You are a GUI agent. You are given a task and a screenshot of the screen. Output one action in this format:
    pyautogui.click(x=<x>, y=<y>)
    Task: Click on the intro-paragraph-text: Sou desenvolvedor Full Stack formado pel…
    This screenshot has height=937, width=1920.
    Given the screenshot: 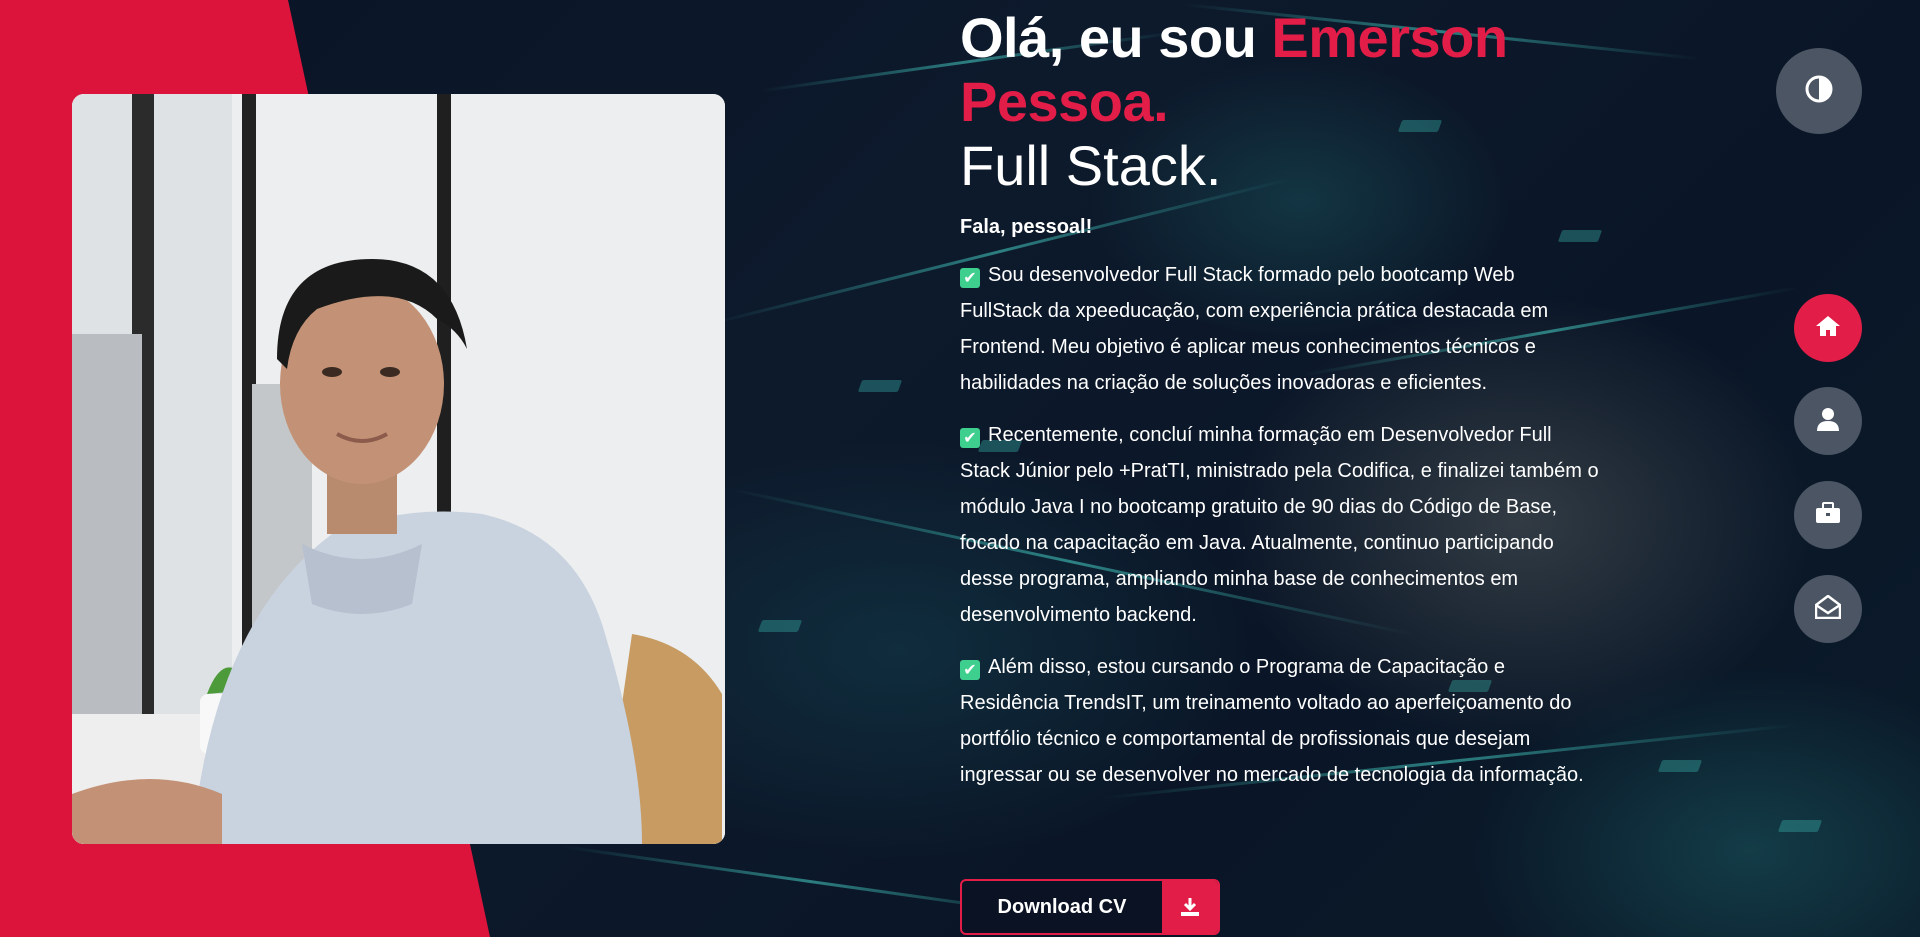 What is the action you would take?
    pyautogui.click(x=1254, y=329)
    